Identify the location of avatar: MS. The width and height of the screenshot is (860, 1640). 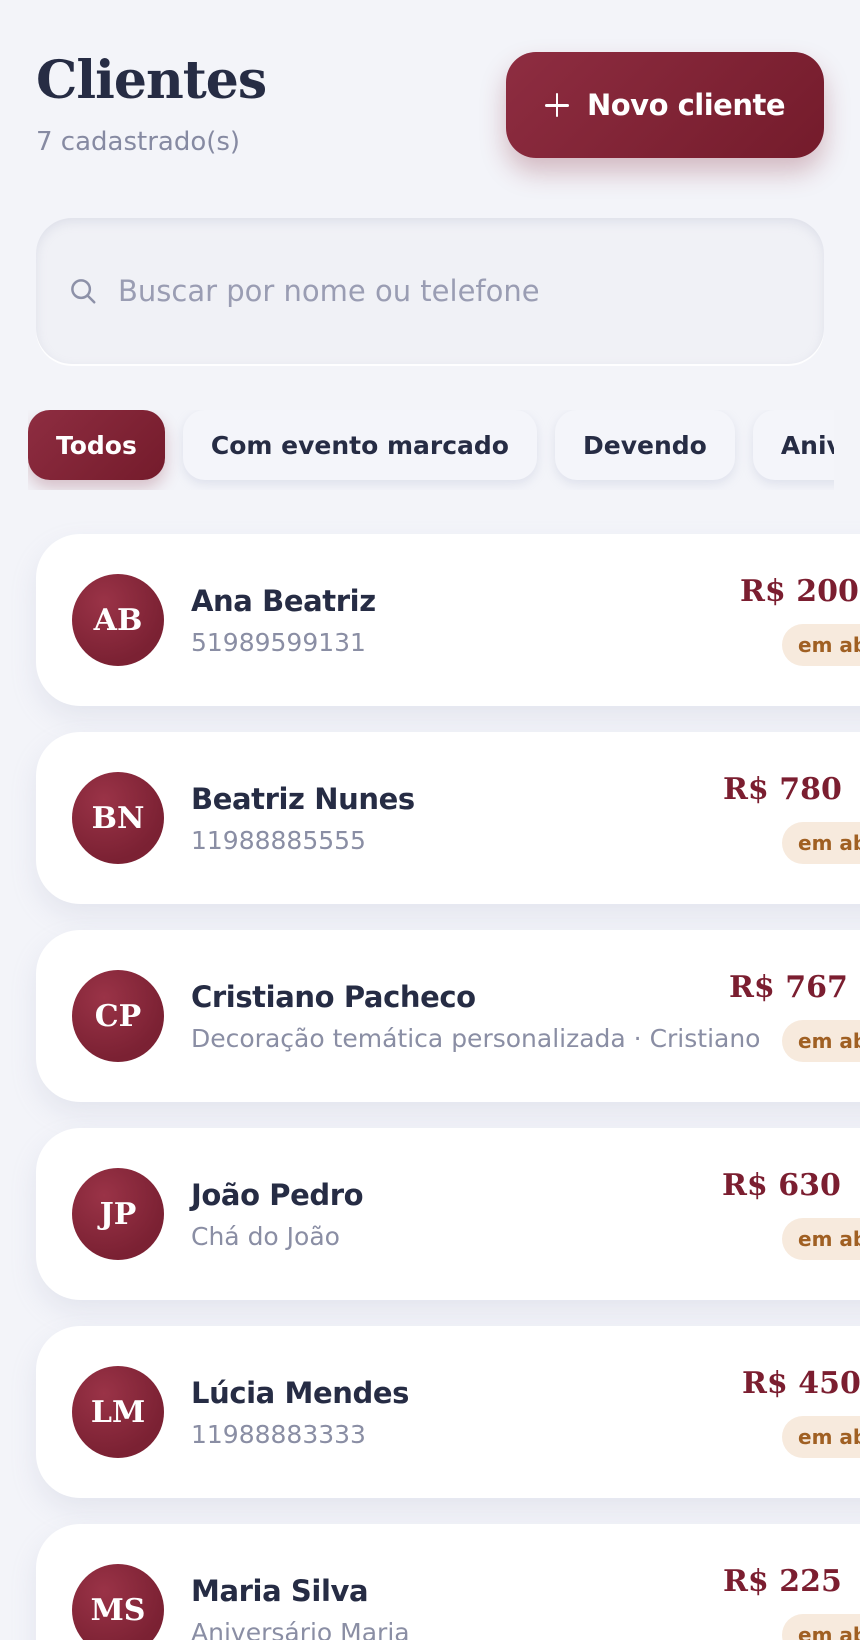
(118, 1602).